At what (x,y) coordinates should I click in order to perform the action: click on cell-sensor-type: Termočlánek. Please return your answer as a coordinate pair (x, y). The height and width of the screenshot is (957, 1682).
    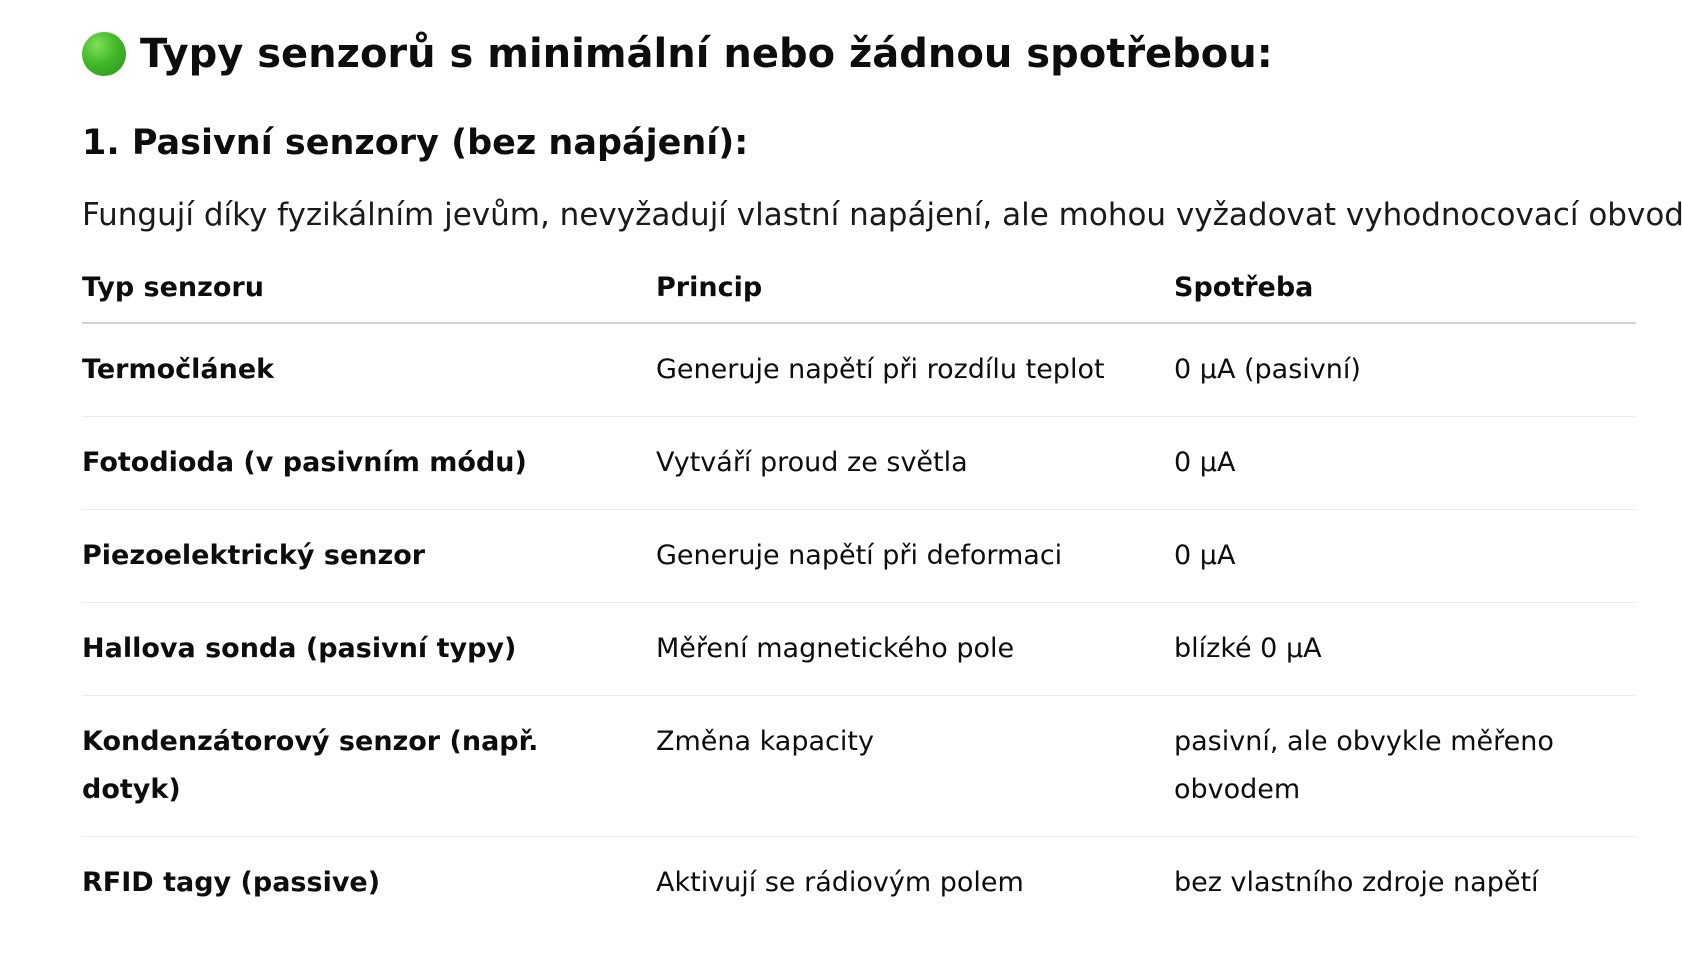
    Looking at the image, I should click on (369, 370).